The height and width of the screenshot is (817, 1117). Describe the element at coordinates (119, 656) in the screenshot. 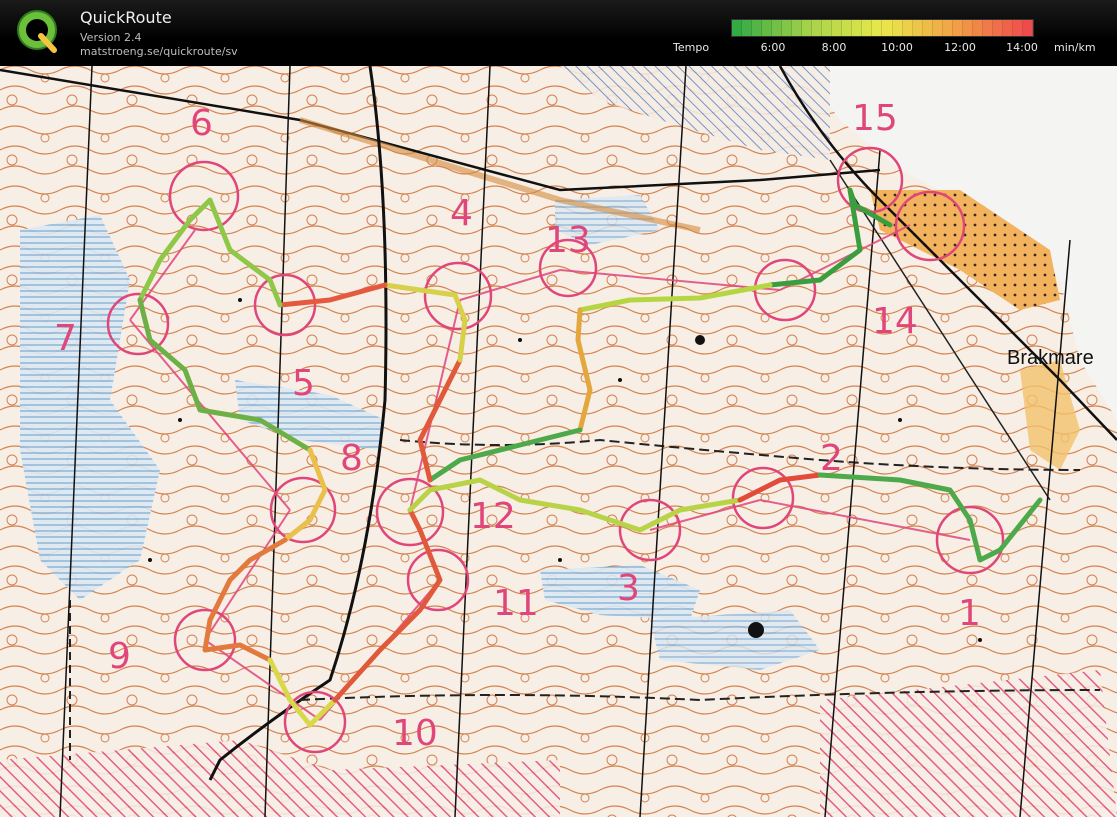

I see `control-number: 9` at that location.